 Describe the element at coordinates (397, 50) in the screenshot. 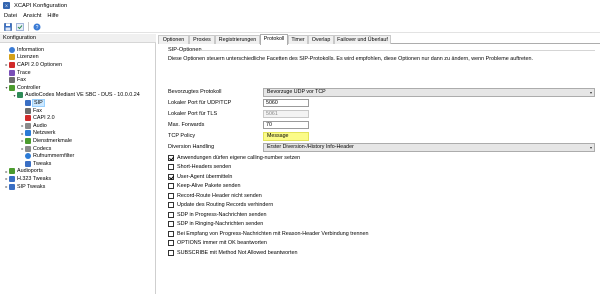

I see `section-divider` at that location.